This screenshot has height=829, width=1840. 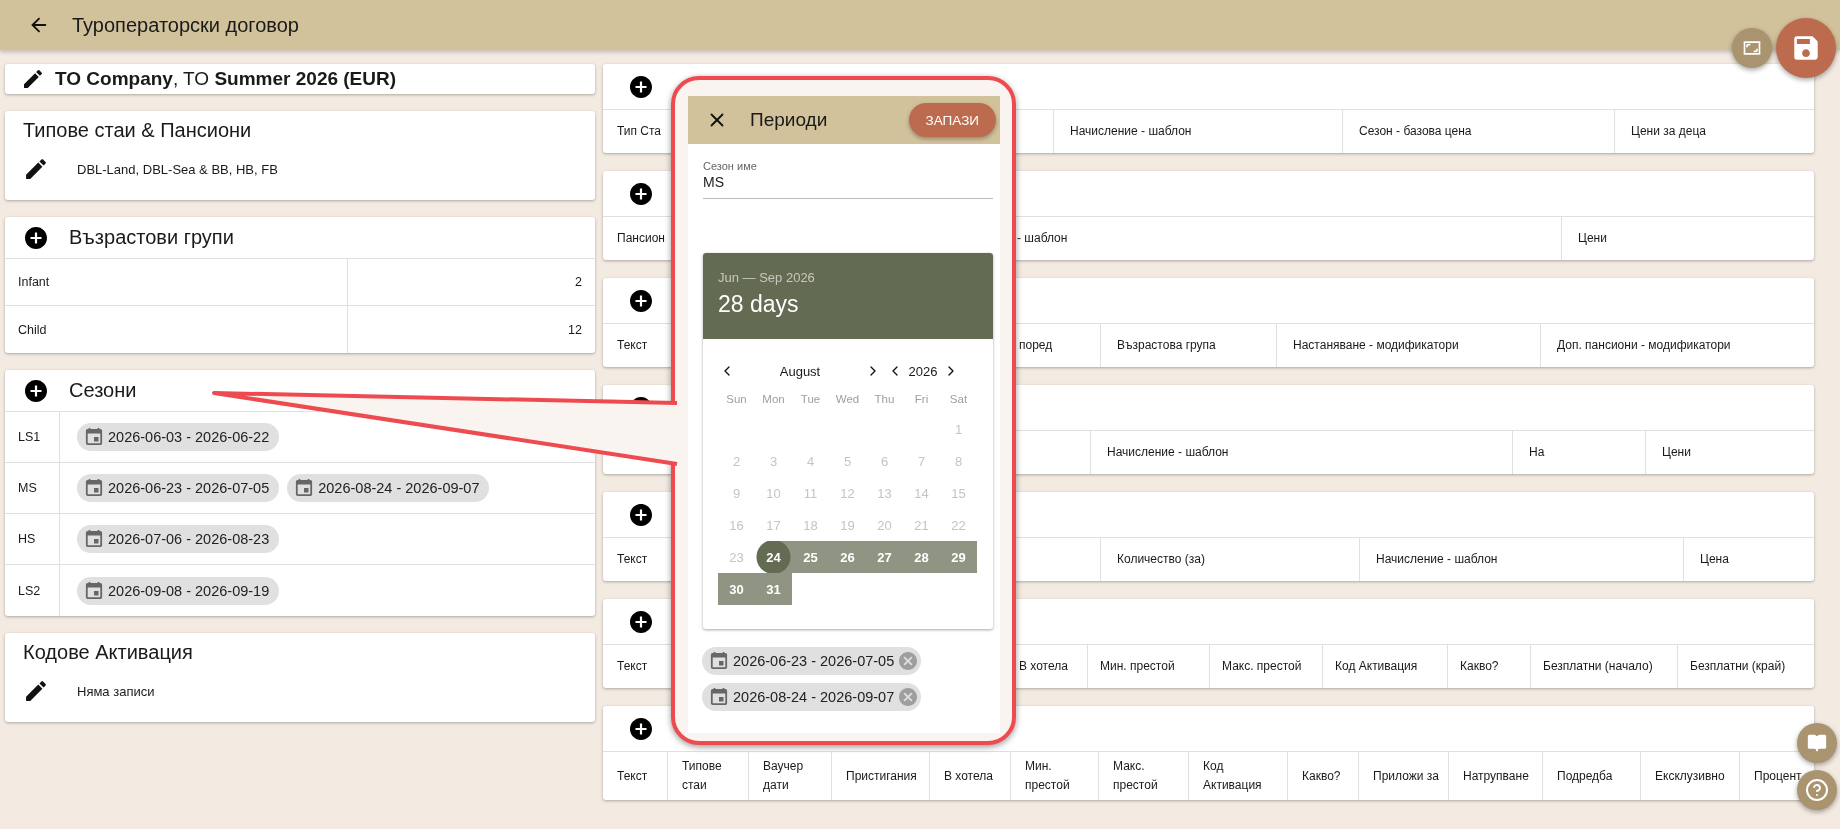 What do you see at coordinates (178, 590) in the screenshot?
I see `period-chip: 2026-09-08 - 2026-09-19` at bounding box center [178, 590].